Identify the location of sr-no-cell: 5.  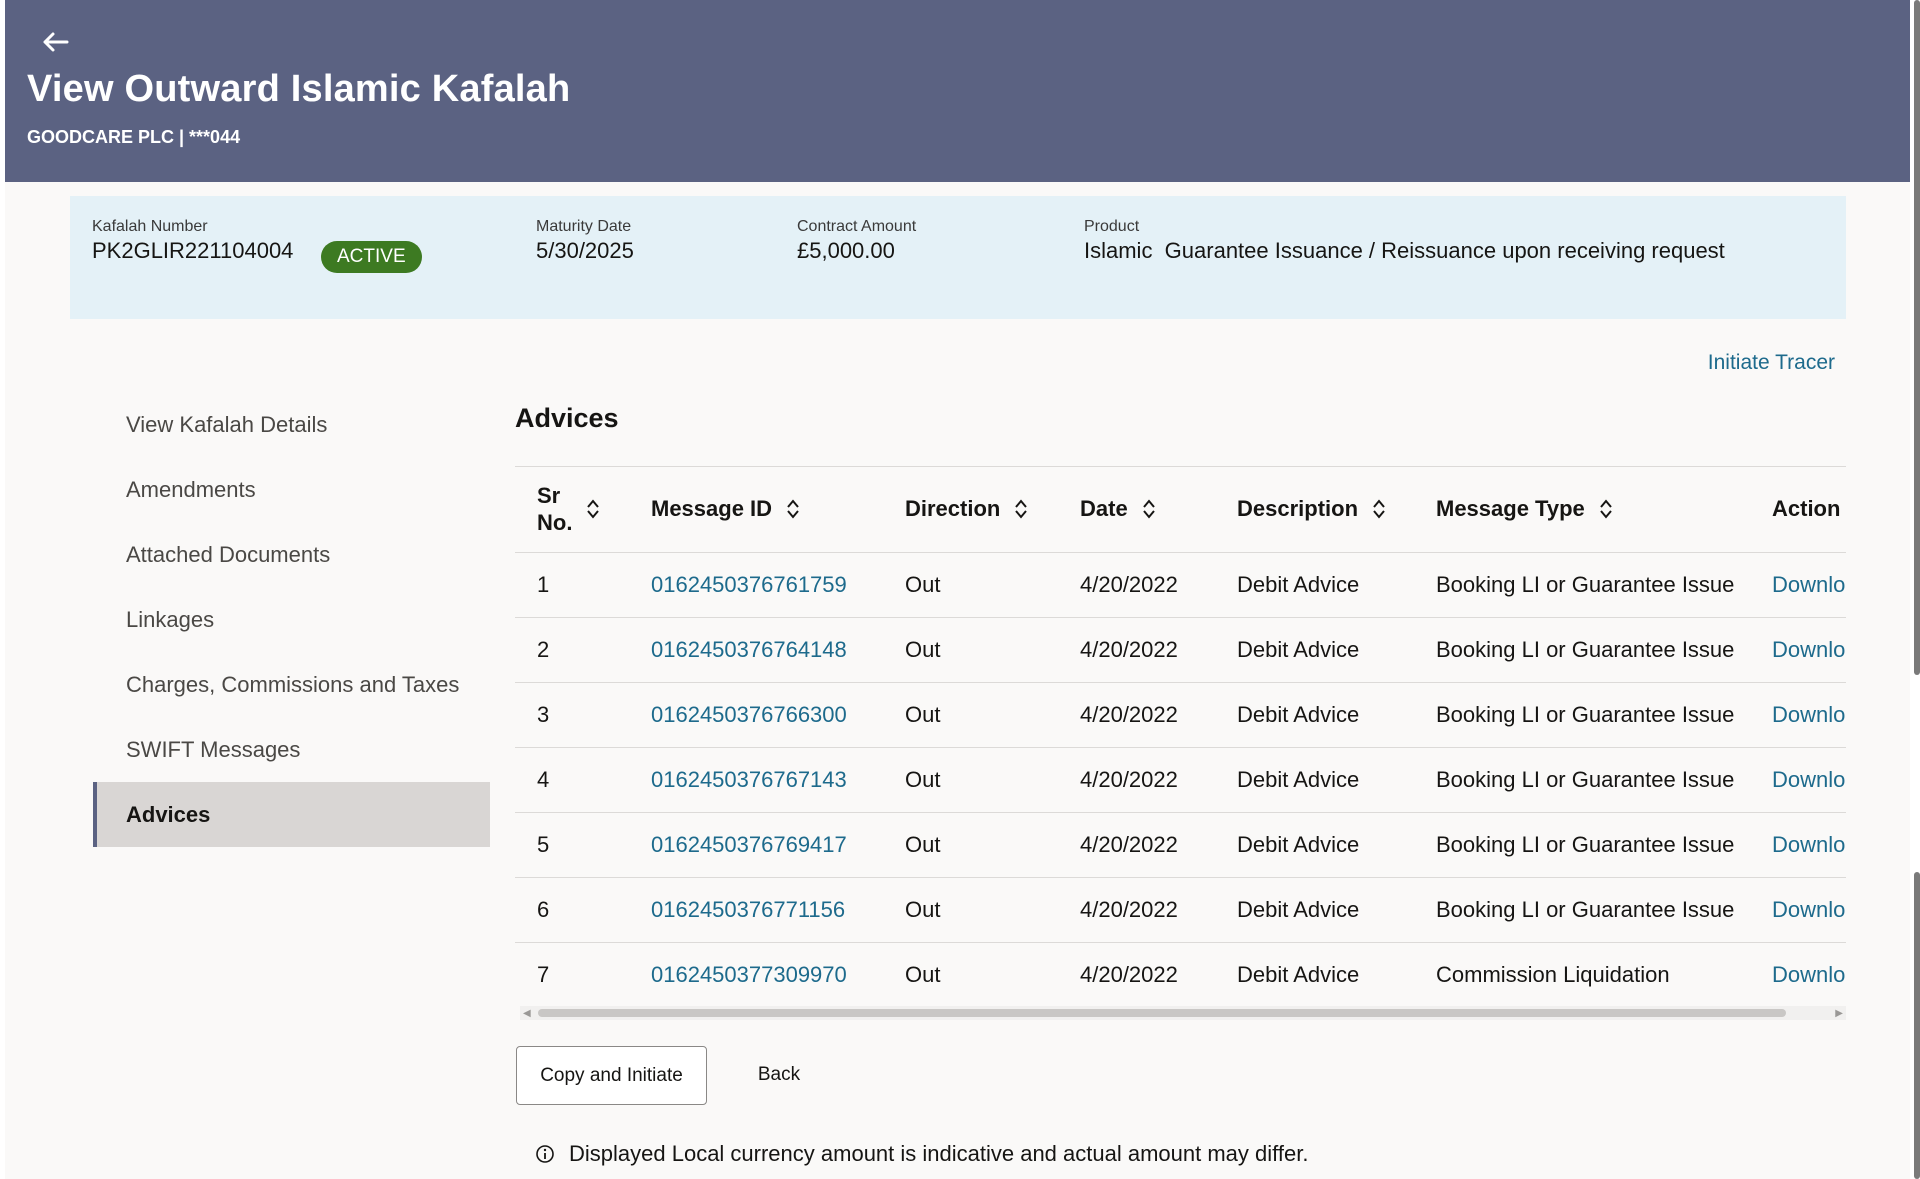
(572, 844).